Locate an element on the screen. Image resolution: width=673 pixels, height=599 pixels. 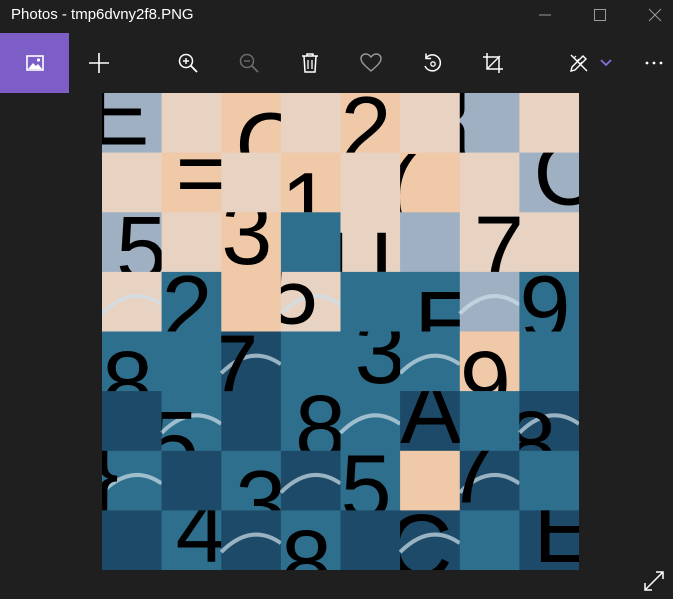
zoom-out-icon is located at coordinates (249, 63).